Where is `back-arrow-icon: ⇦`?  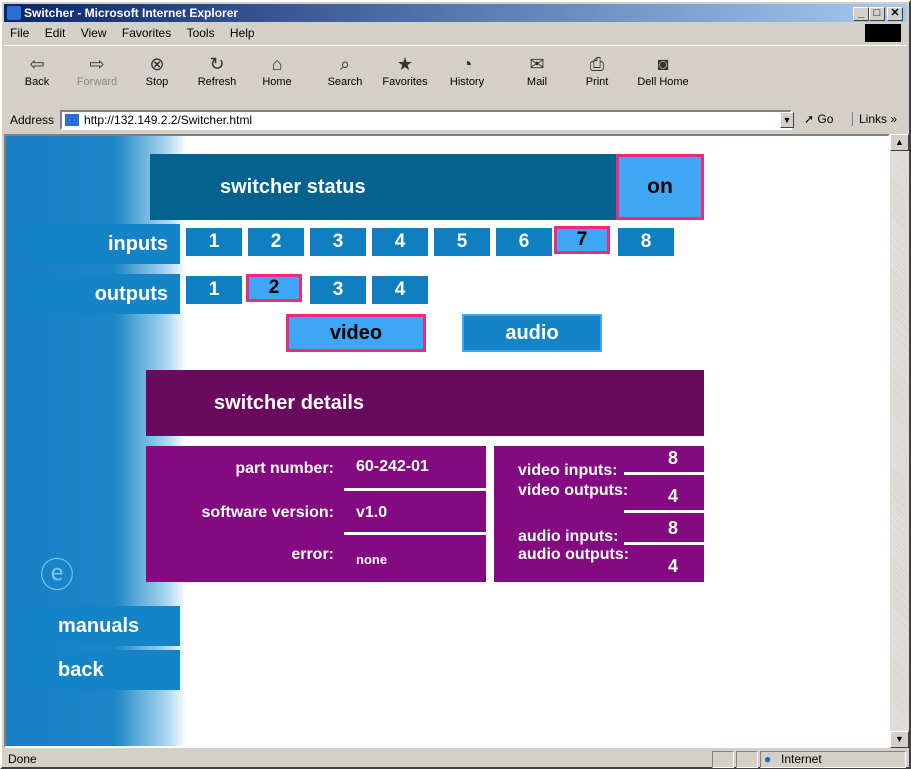 back-arrow-icon: ⇦ is located at coordinates (37, 64).